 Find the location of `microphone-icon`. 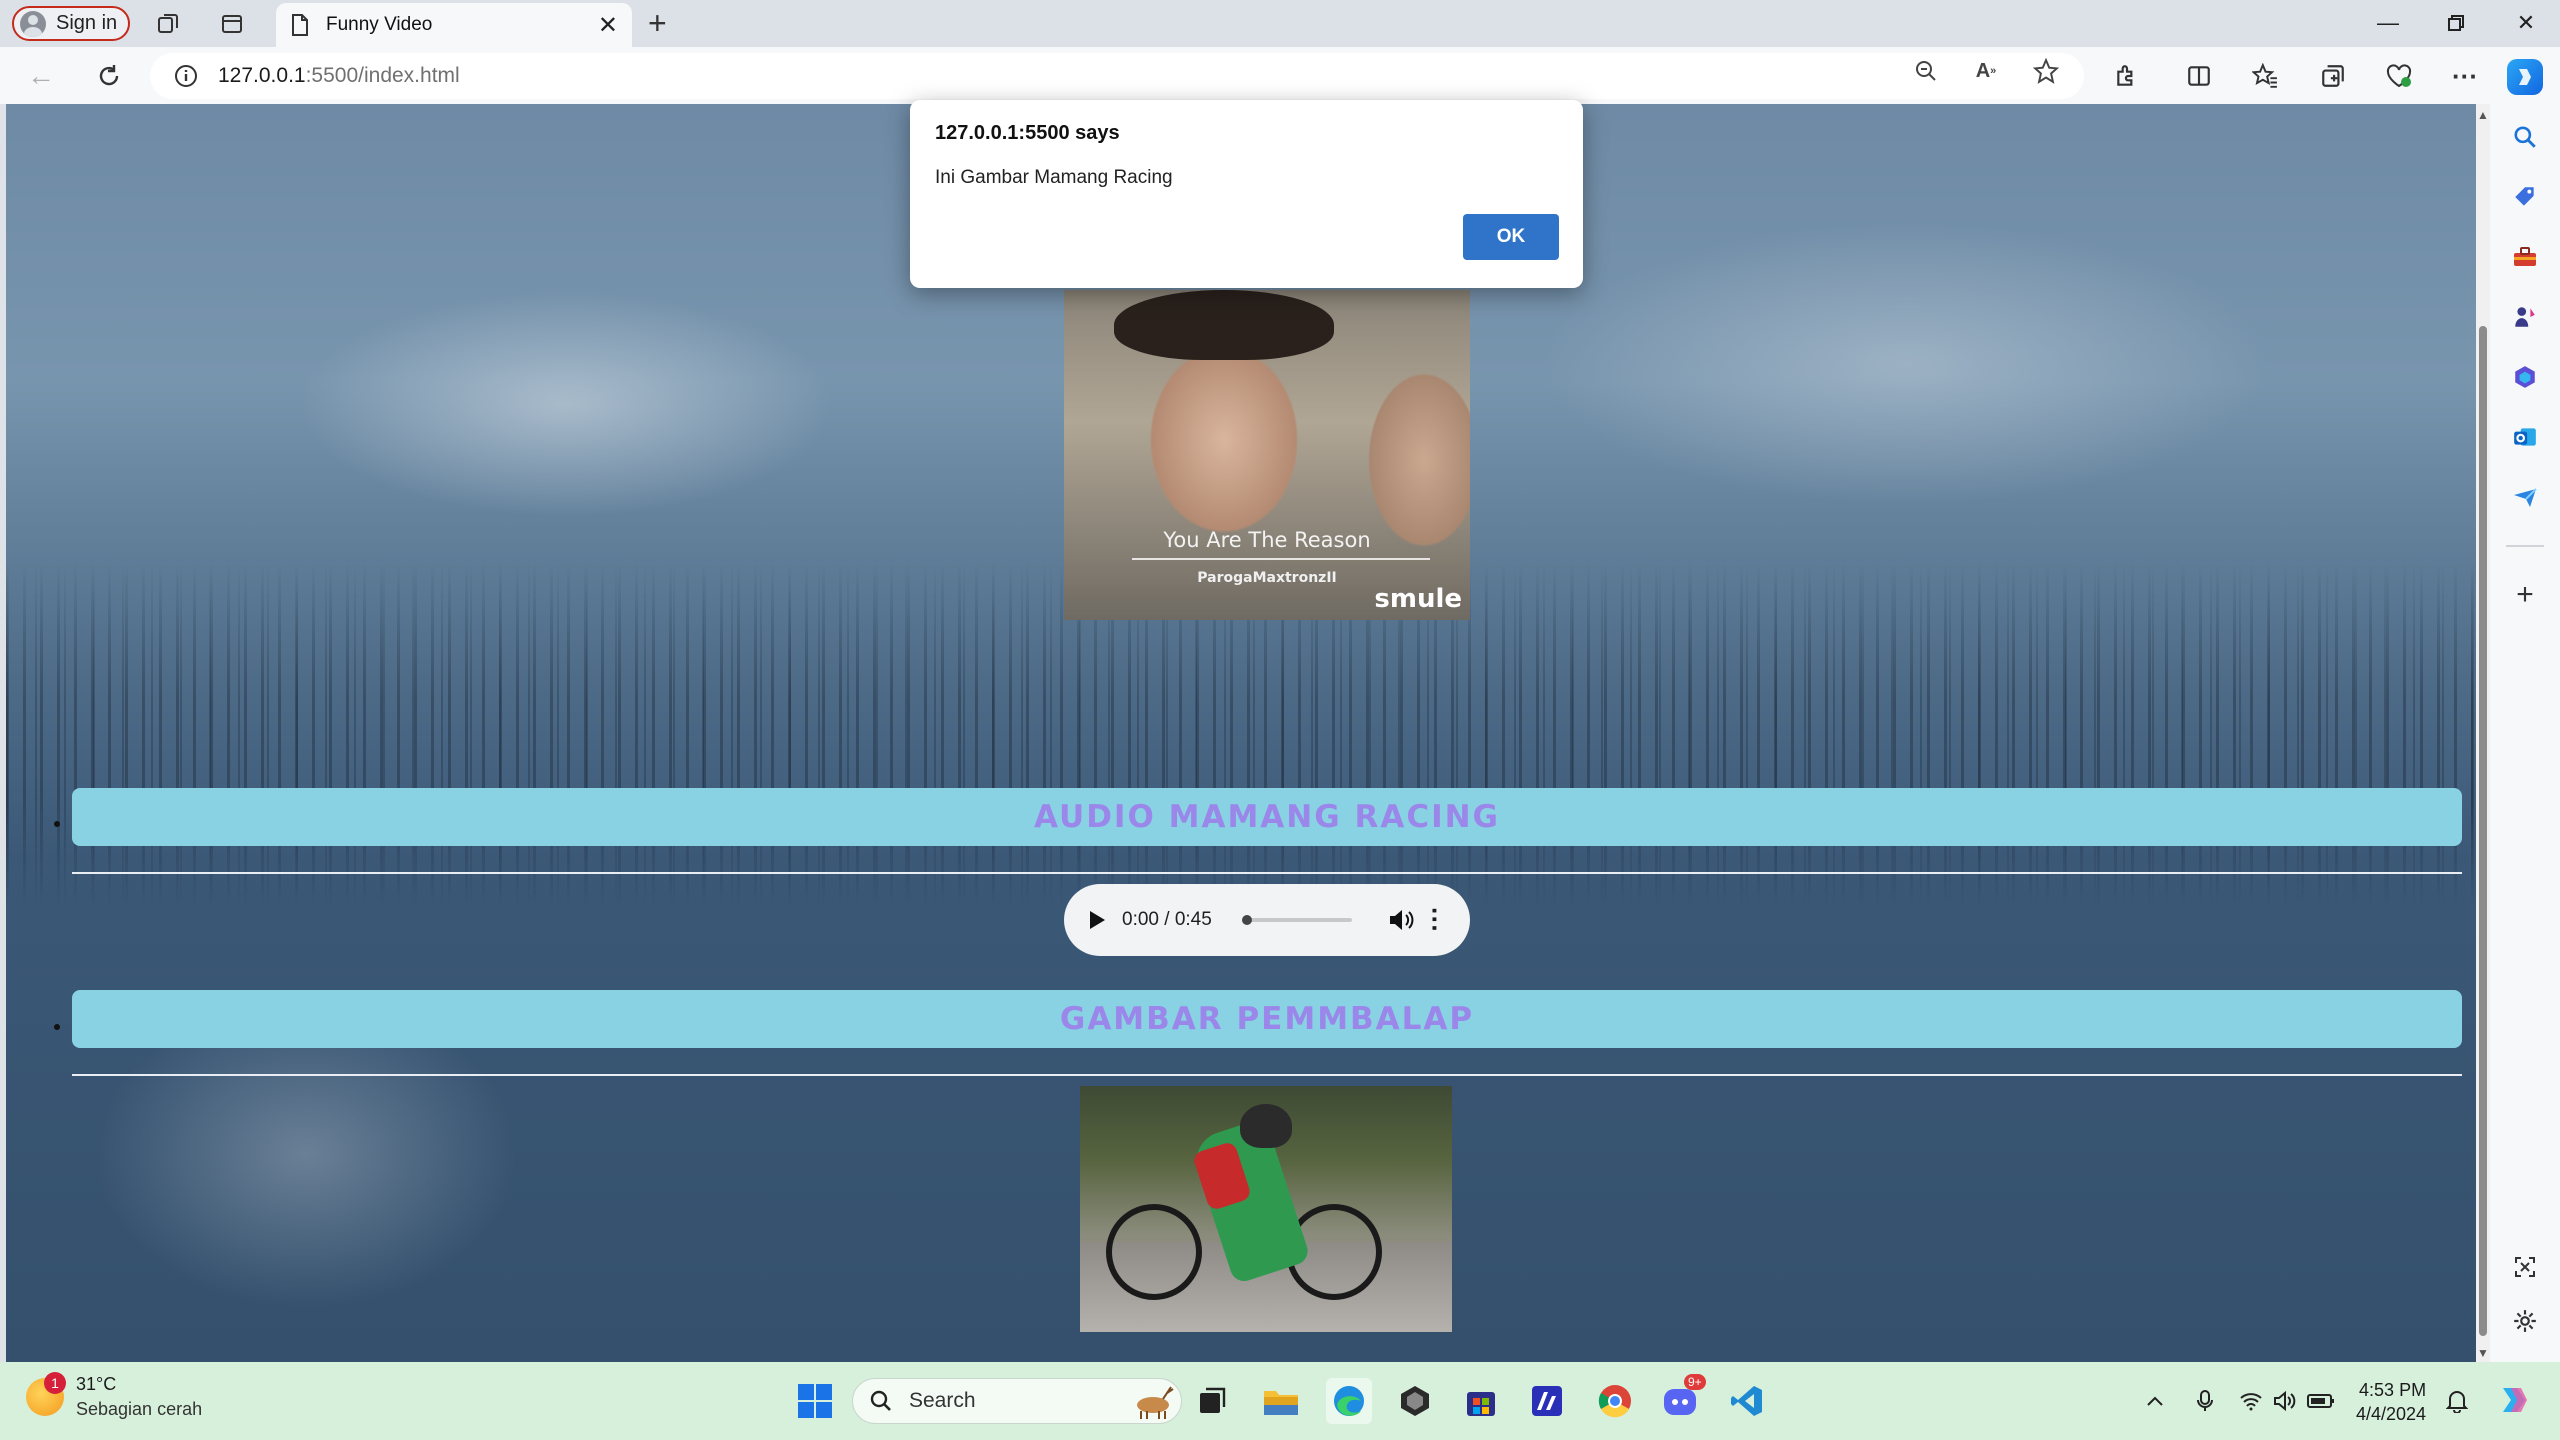

microphone-icon is located at coordinates (2205, 1401).